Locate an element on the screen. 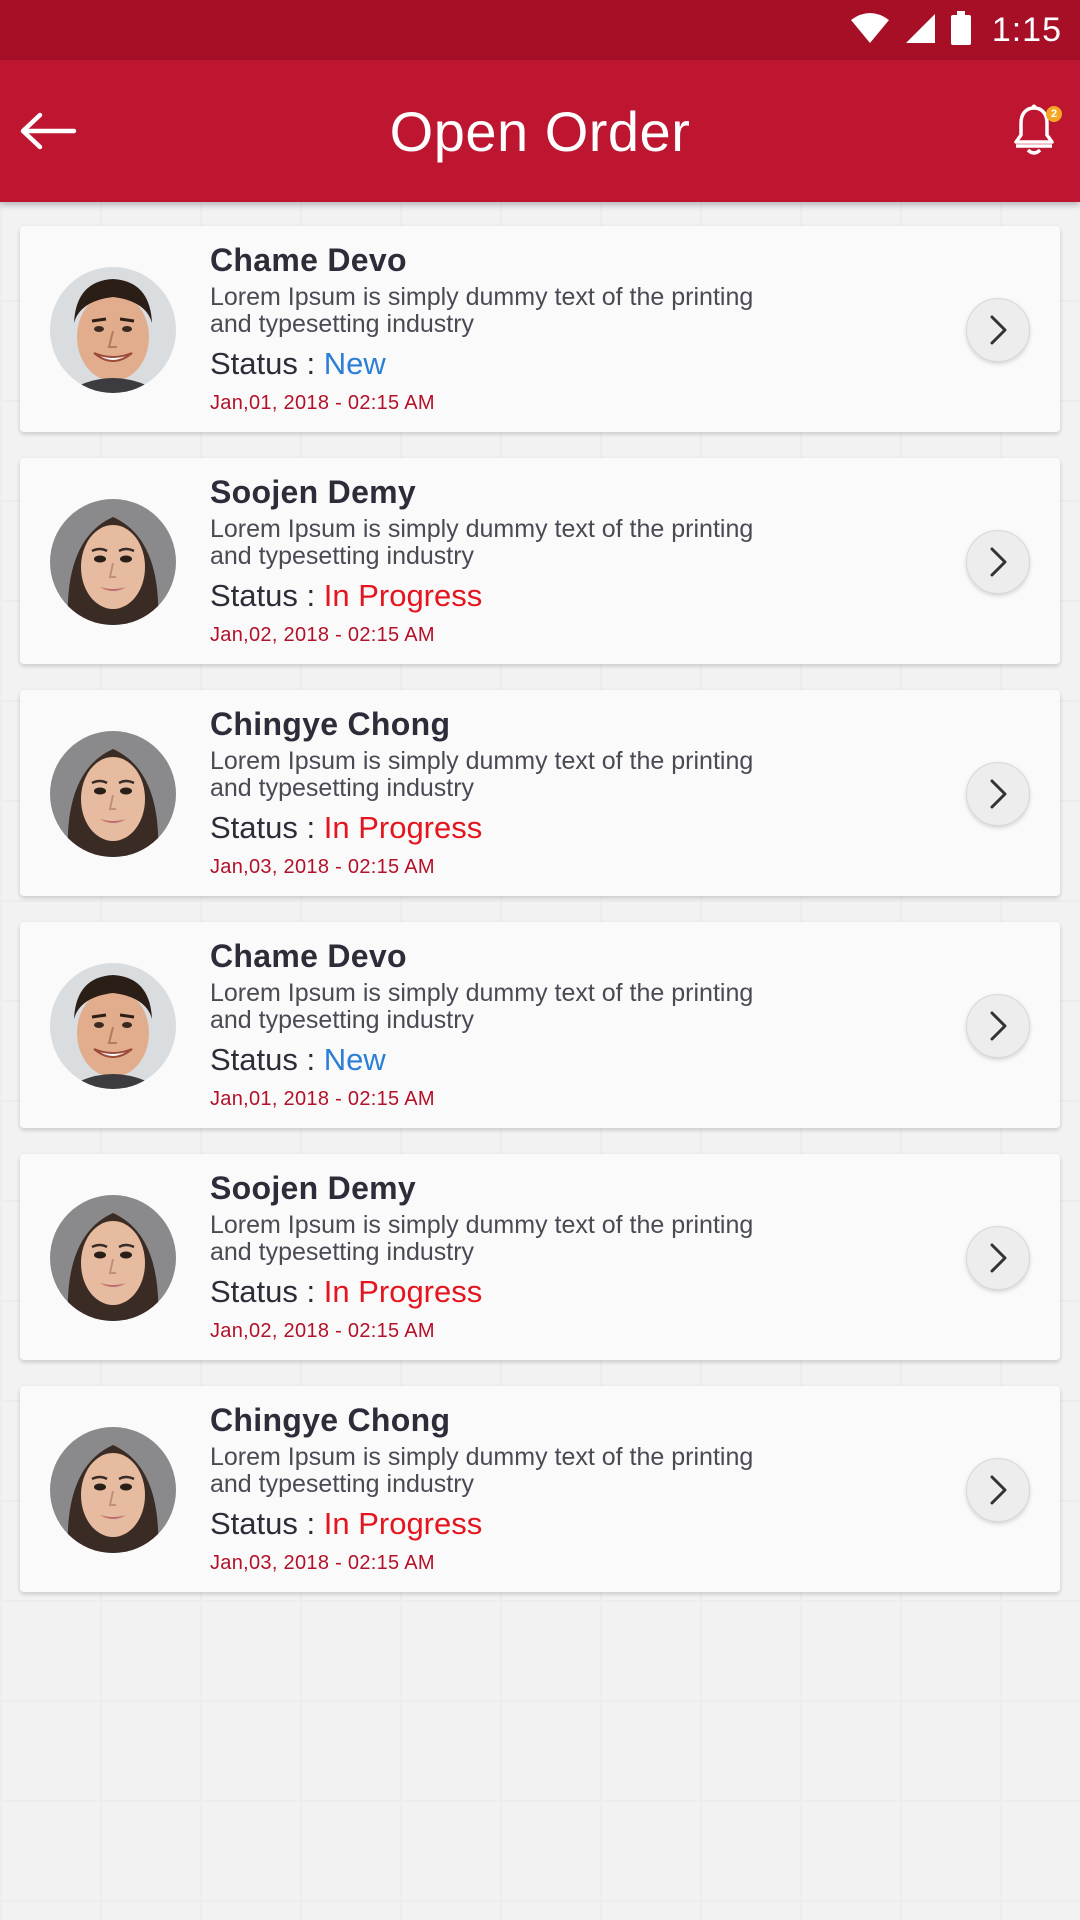 The height and width of the screenshot is (1920, 1080). page-title: Open Order is located at coordinates (540, 131).